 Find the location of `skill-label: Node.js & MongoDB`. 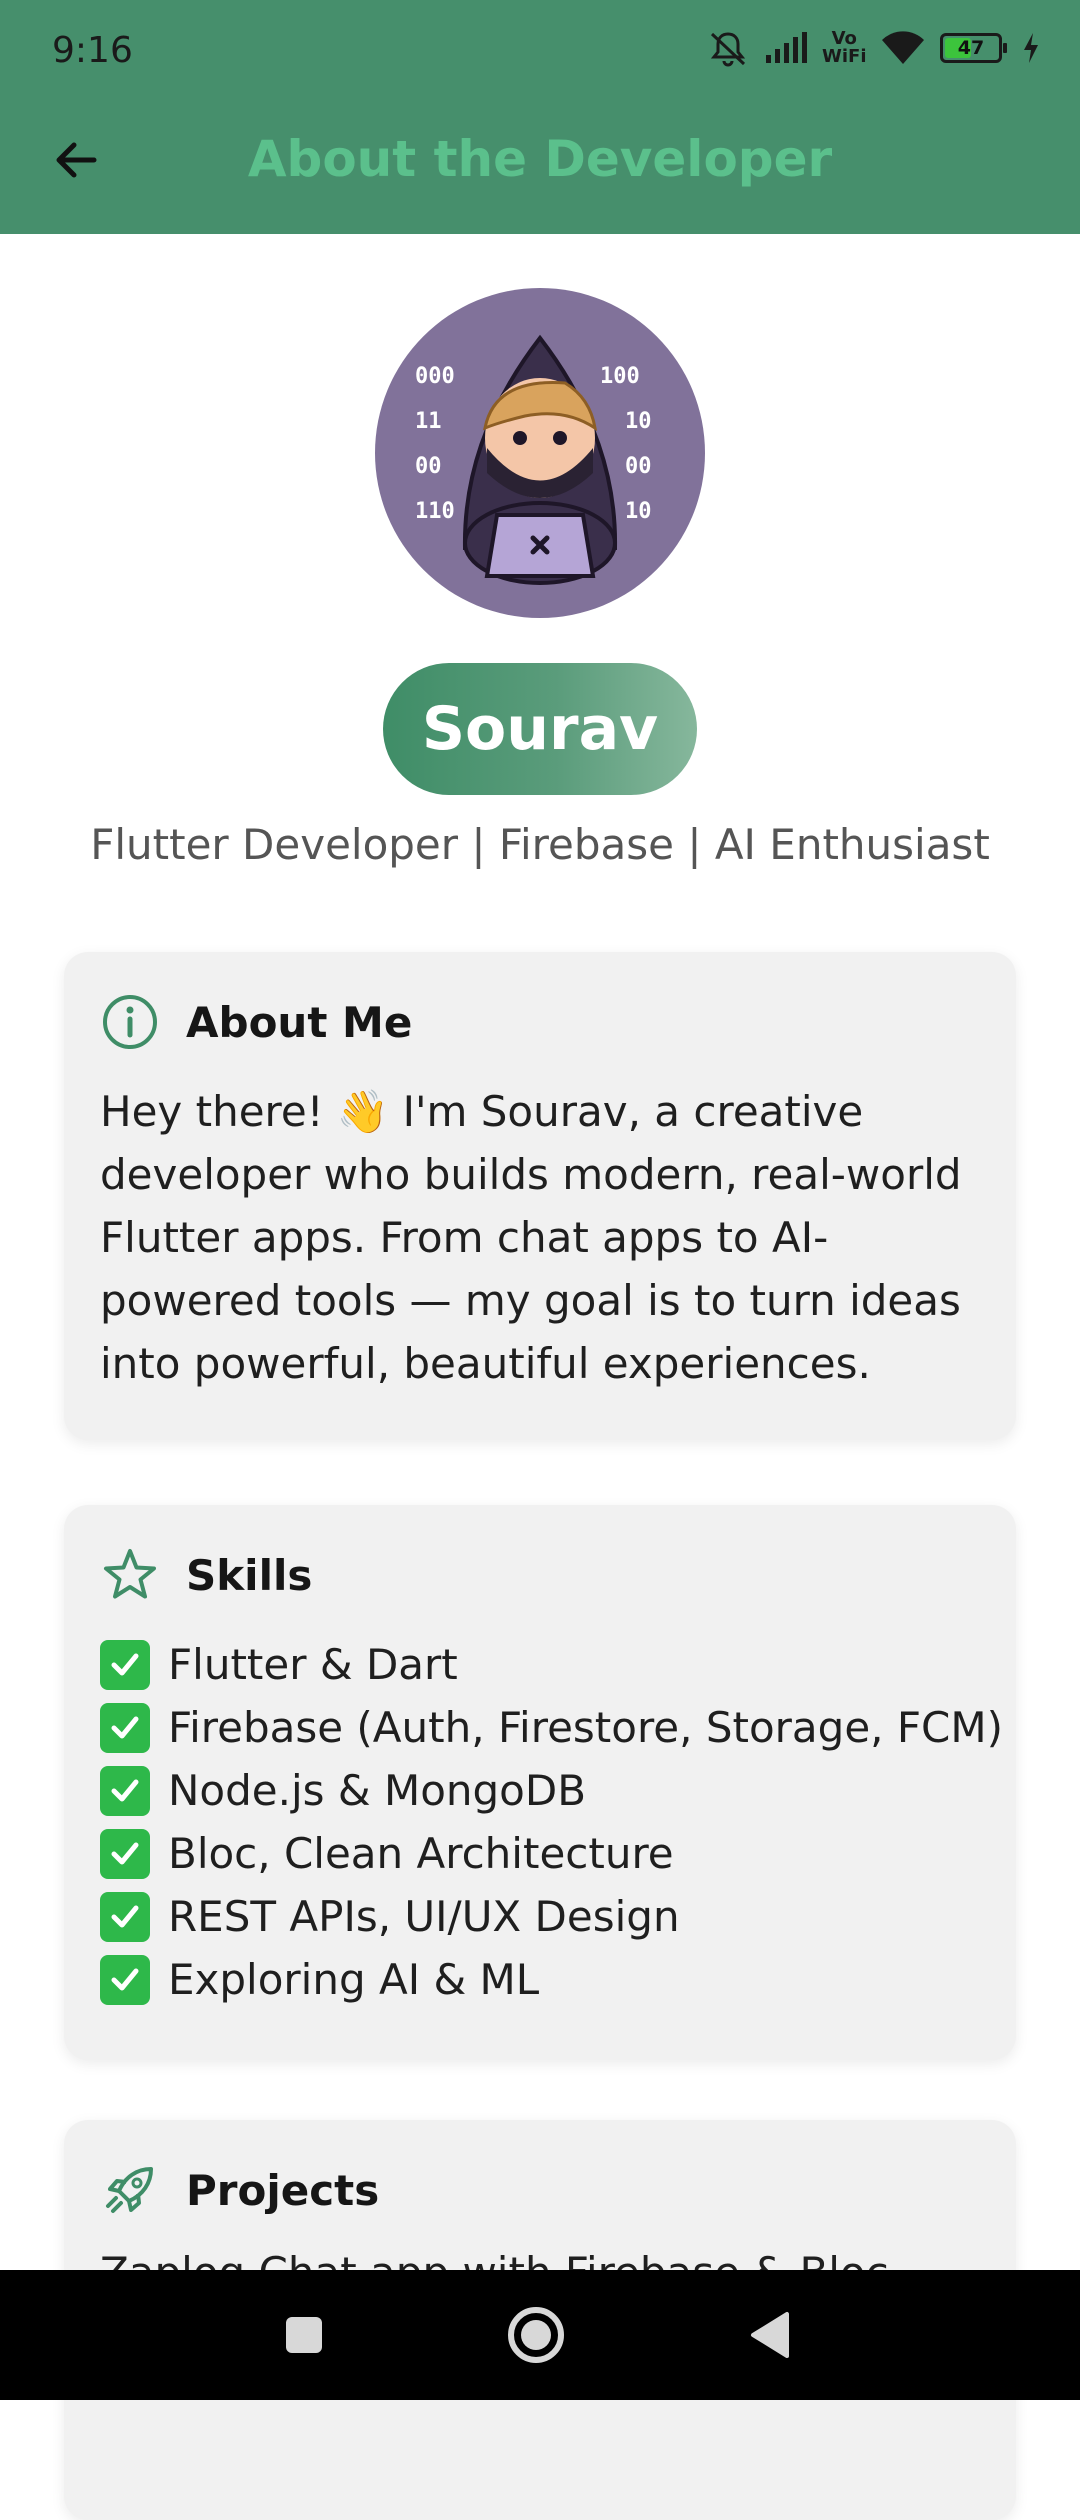

skill-label: Node.js & MongoDB is located at coordinates (377, 1790).